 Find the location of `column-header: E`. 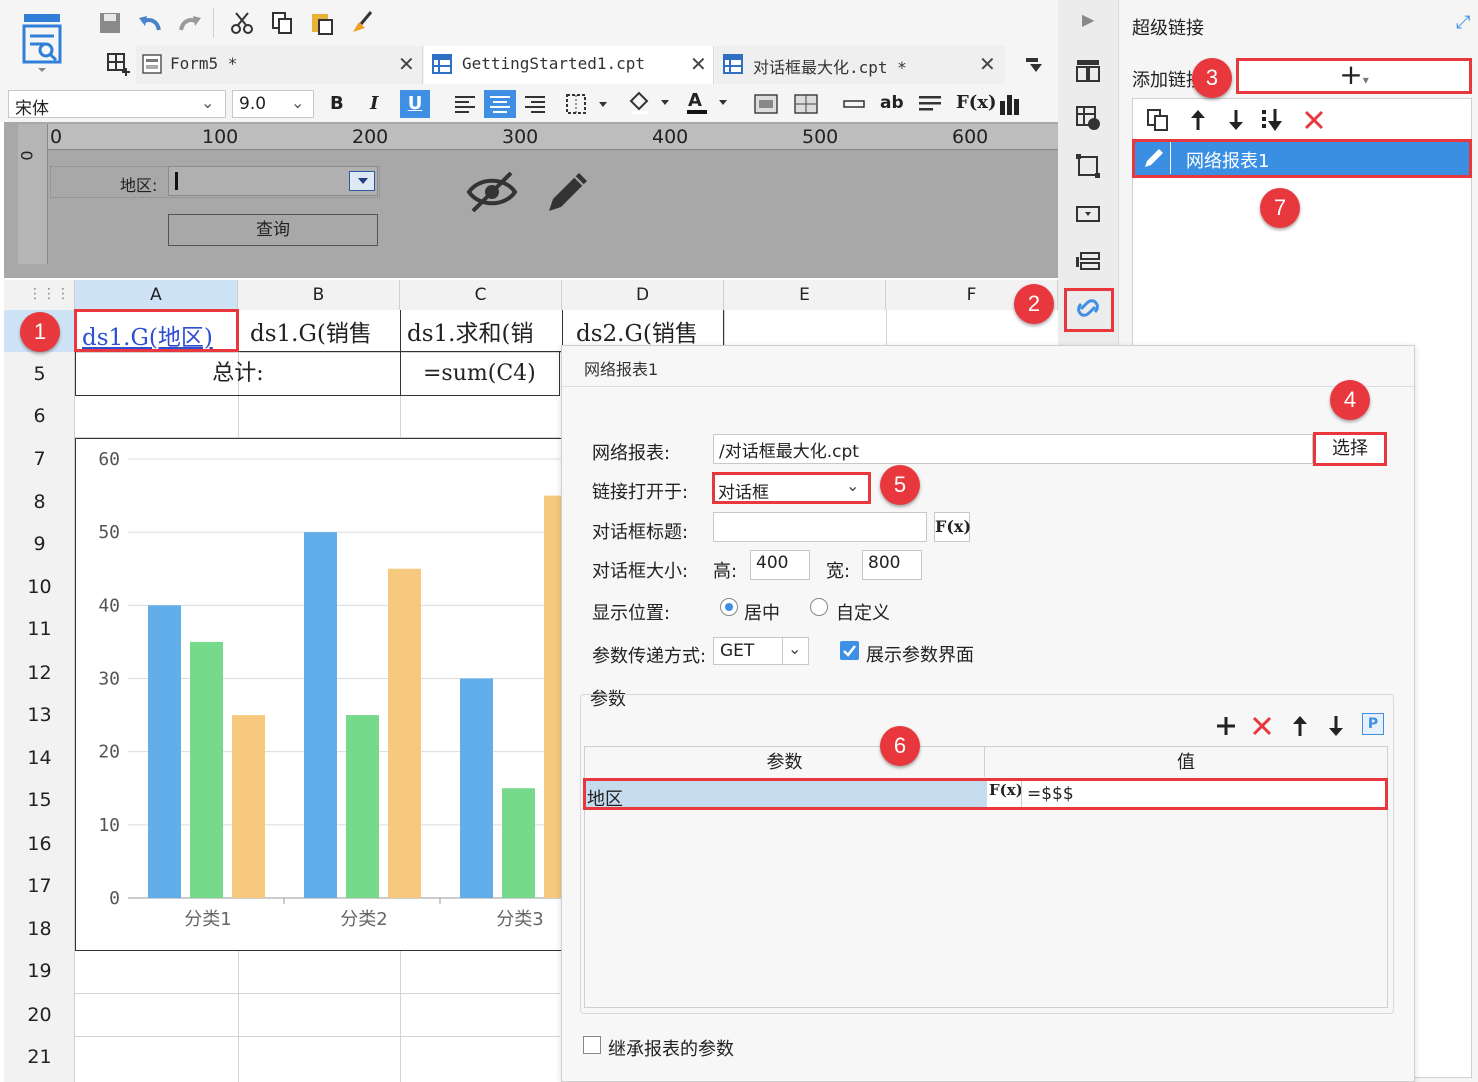

column-header: E is located at coordinates (805, 295).